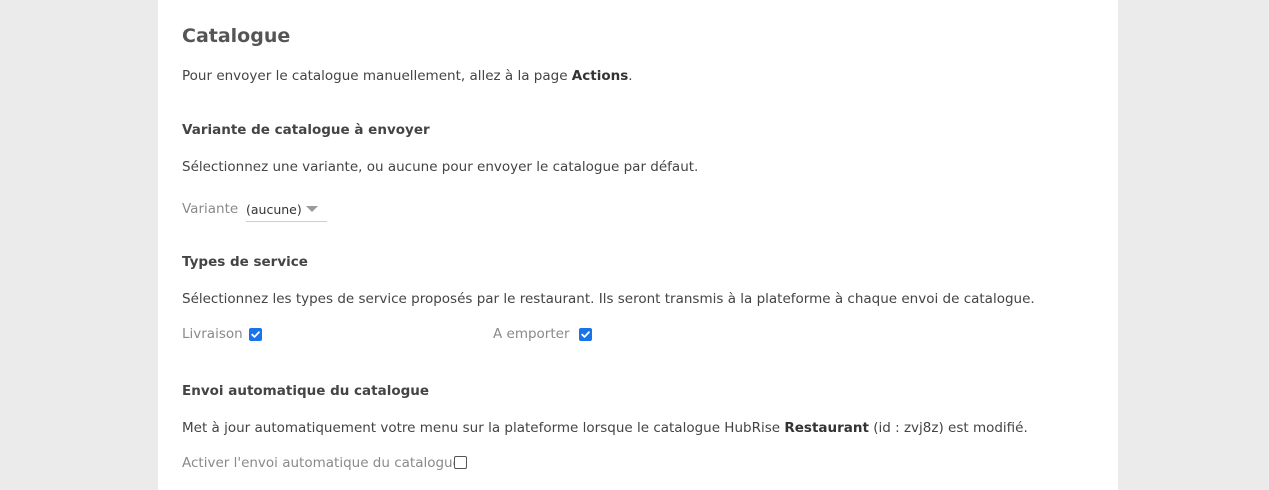  Describe the element at coordinates (306, 130) in the screenshot. I see `variant-heading: Variante de catalogue à envoyer` at that location.